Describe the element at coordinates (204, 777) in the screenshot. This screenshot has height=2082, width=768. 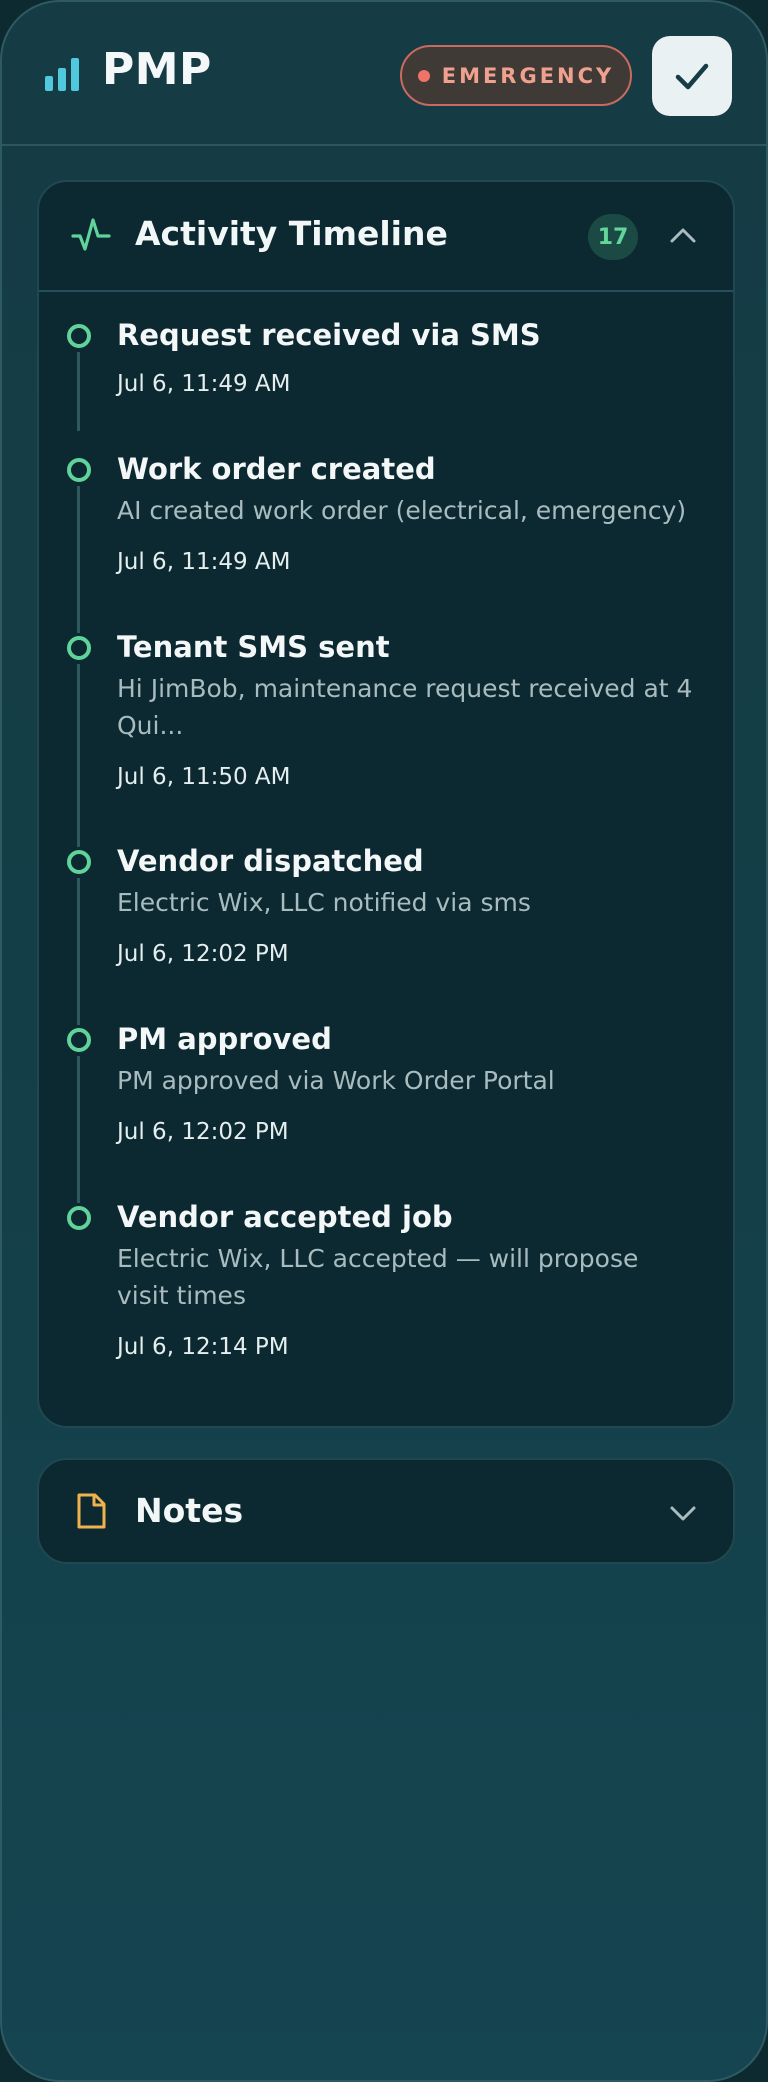
I see `event-time: Jul 6, 11:50 AM` at that location.